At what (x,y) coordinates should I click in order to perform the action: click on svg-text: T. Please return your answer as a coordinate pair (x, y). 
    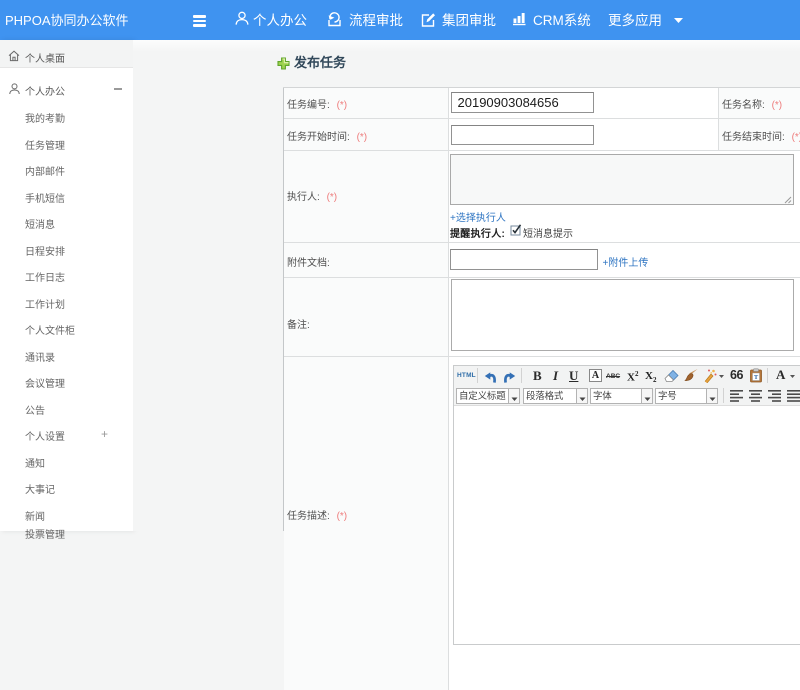
    Looking at the image, I should click on (756, 377).